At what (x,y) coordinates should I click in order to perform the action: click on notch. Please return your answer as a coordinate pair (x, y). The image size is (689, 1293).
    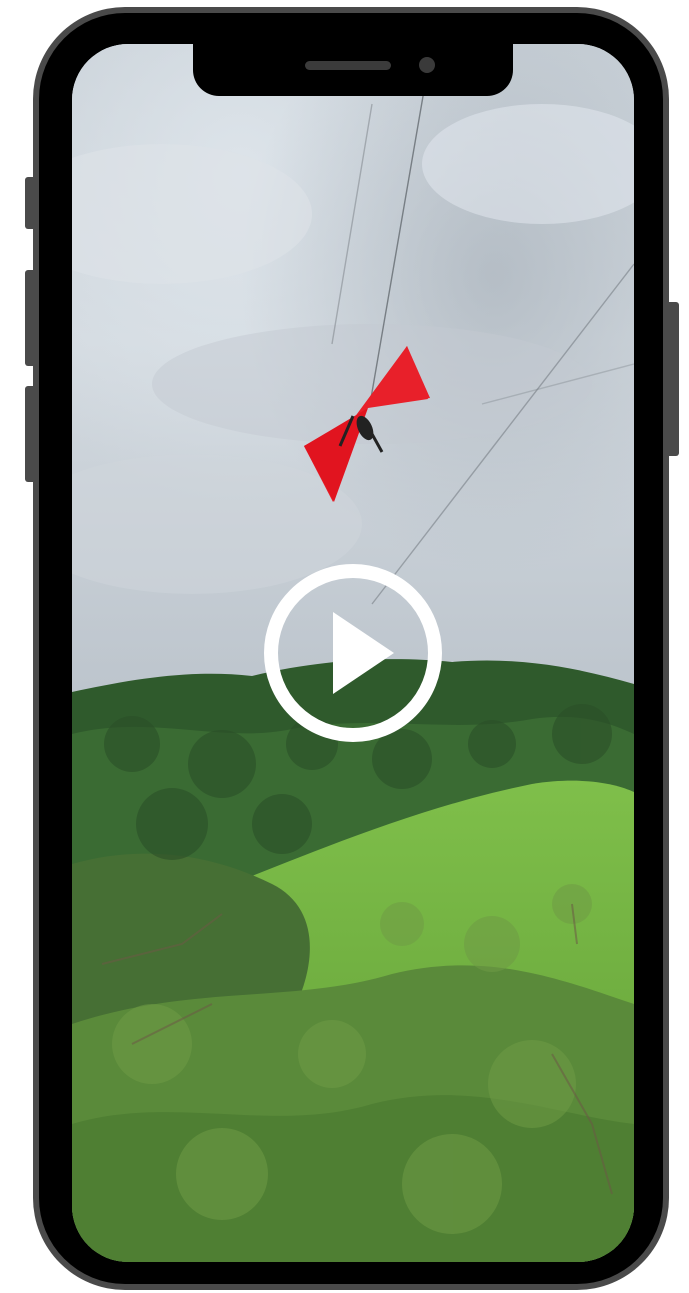
    Looking at the image, I should click on (353, 70).